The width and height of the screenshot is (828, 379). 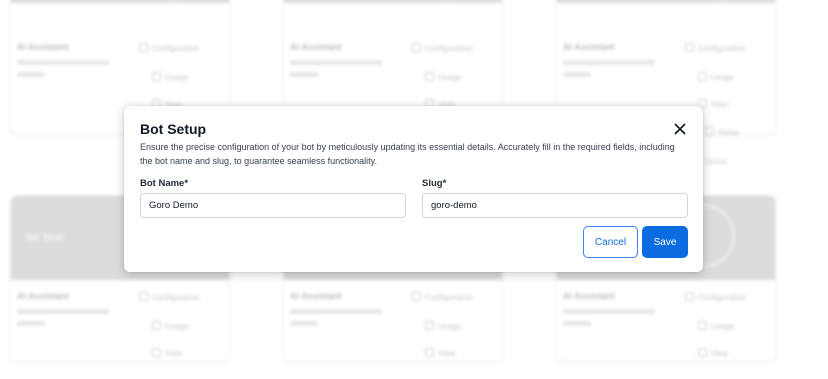 I want to click on slug-input, so click(x=555, y=205).